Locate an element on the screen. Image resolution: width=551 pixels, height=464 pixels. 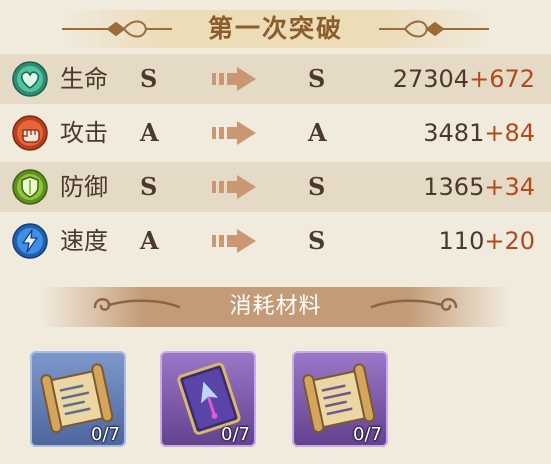
stat-row-attack: 攻击 A A 3481+84 is located at coordinates (275, 133).